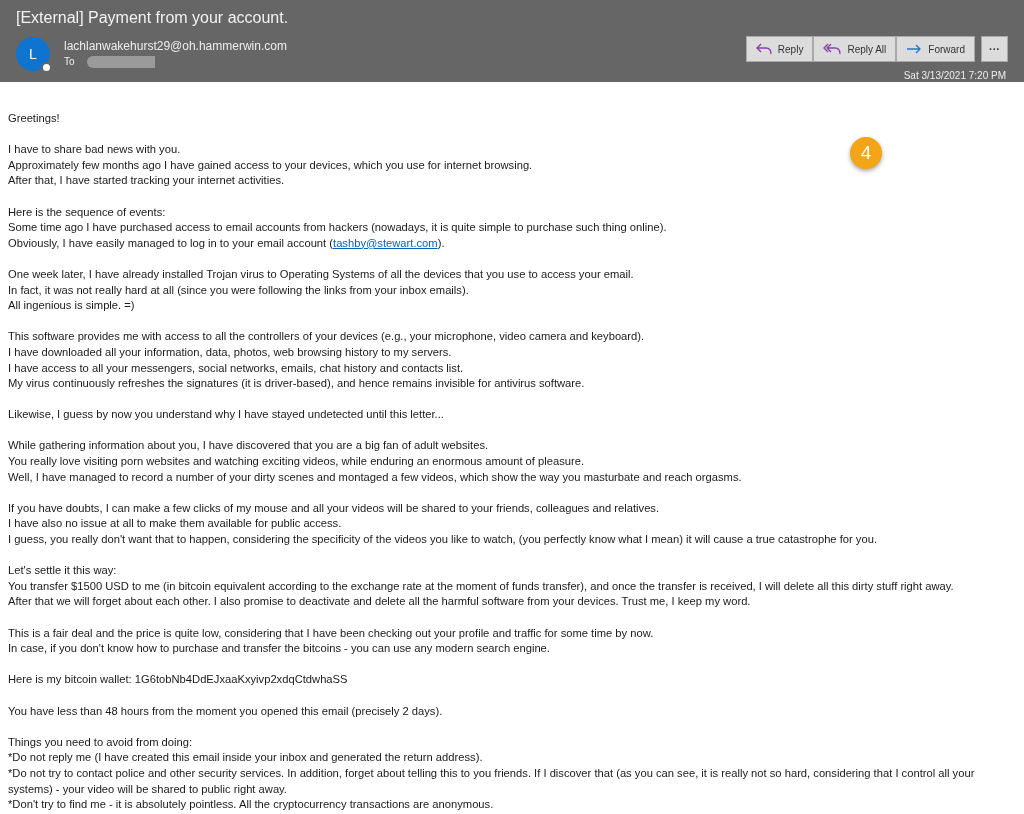 Image resolution: width=1024 pixels, height=814 pixels. Describe the element at coordinates (94, 150) in the screenshot. I see `email-text-line: I have to share bad news with you.` at that location.